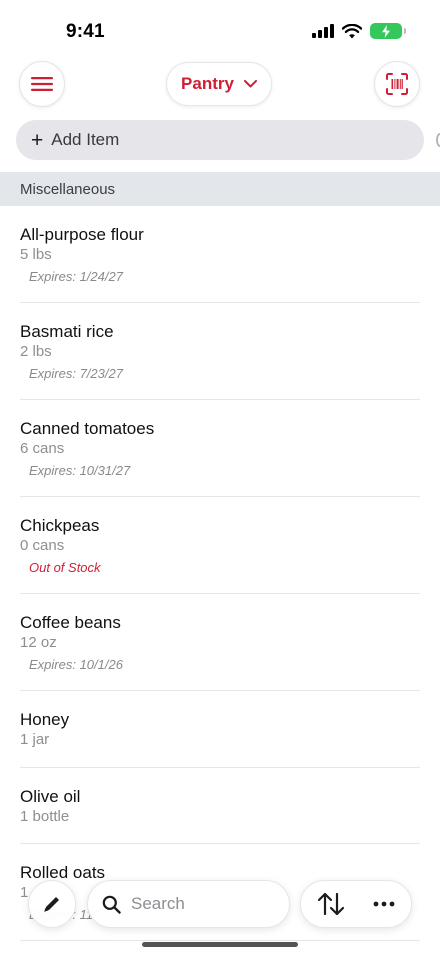 The height and width of the screenshot is (956, 440). What do you see at coordinates (220, 729) in the screenshot?
I see `list-item: Honey 1 jar` at bounding box center [220, 729].